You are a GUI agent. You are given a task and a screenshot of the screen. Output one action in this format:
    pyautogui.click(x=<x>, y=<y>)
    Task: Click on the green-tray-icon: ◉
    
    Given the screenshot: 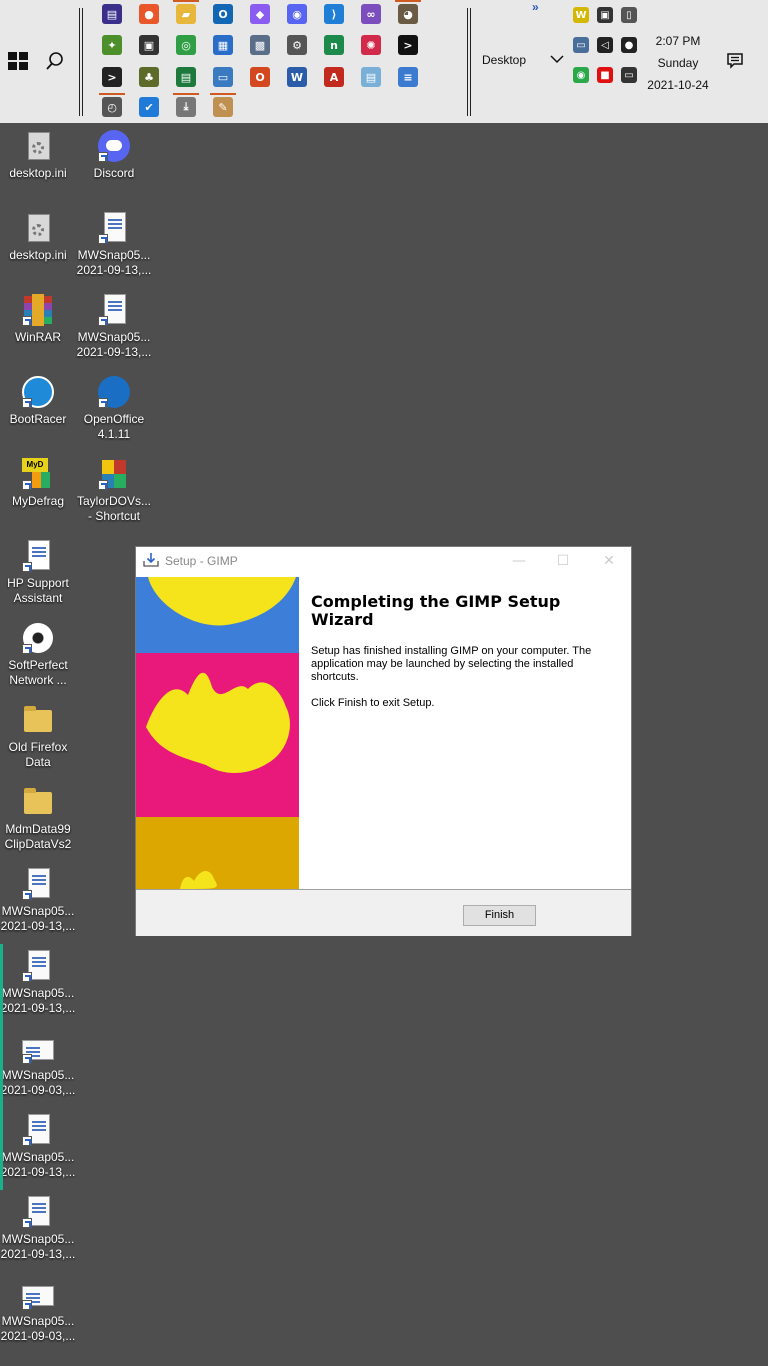 What is the action you would take?
    pyautogui.click(x=581, y=75)
    